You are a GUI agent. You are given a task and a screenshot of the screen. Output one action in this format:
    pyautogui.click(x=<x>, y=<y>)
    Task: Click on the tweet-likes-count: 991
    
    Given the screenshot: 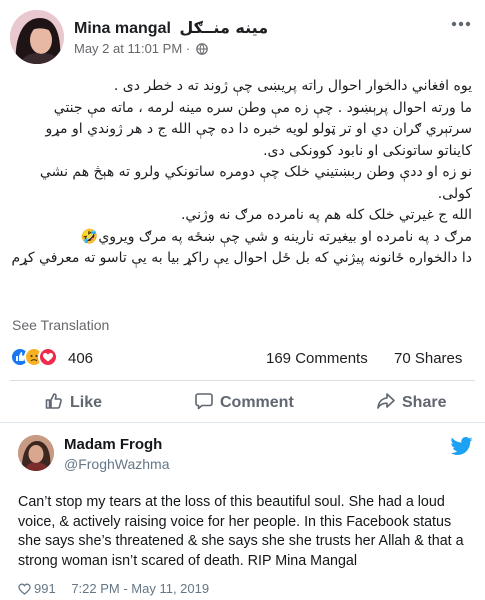 What is the action you would take?
    pyautogui.click(x=45, y=588)
    